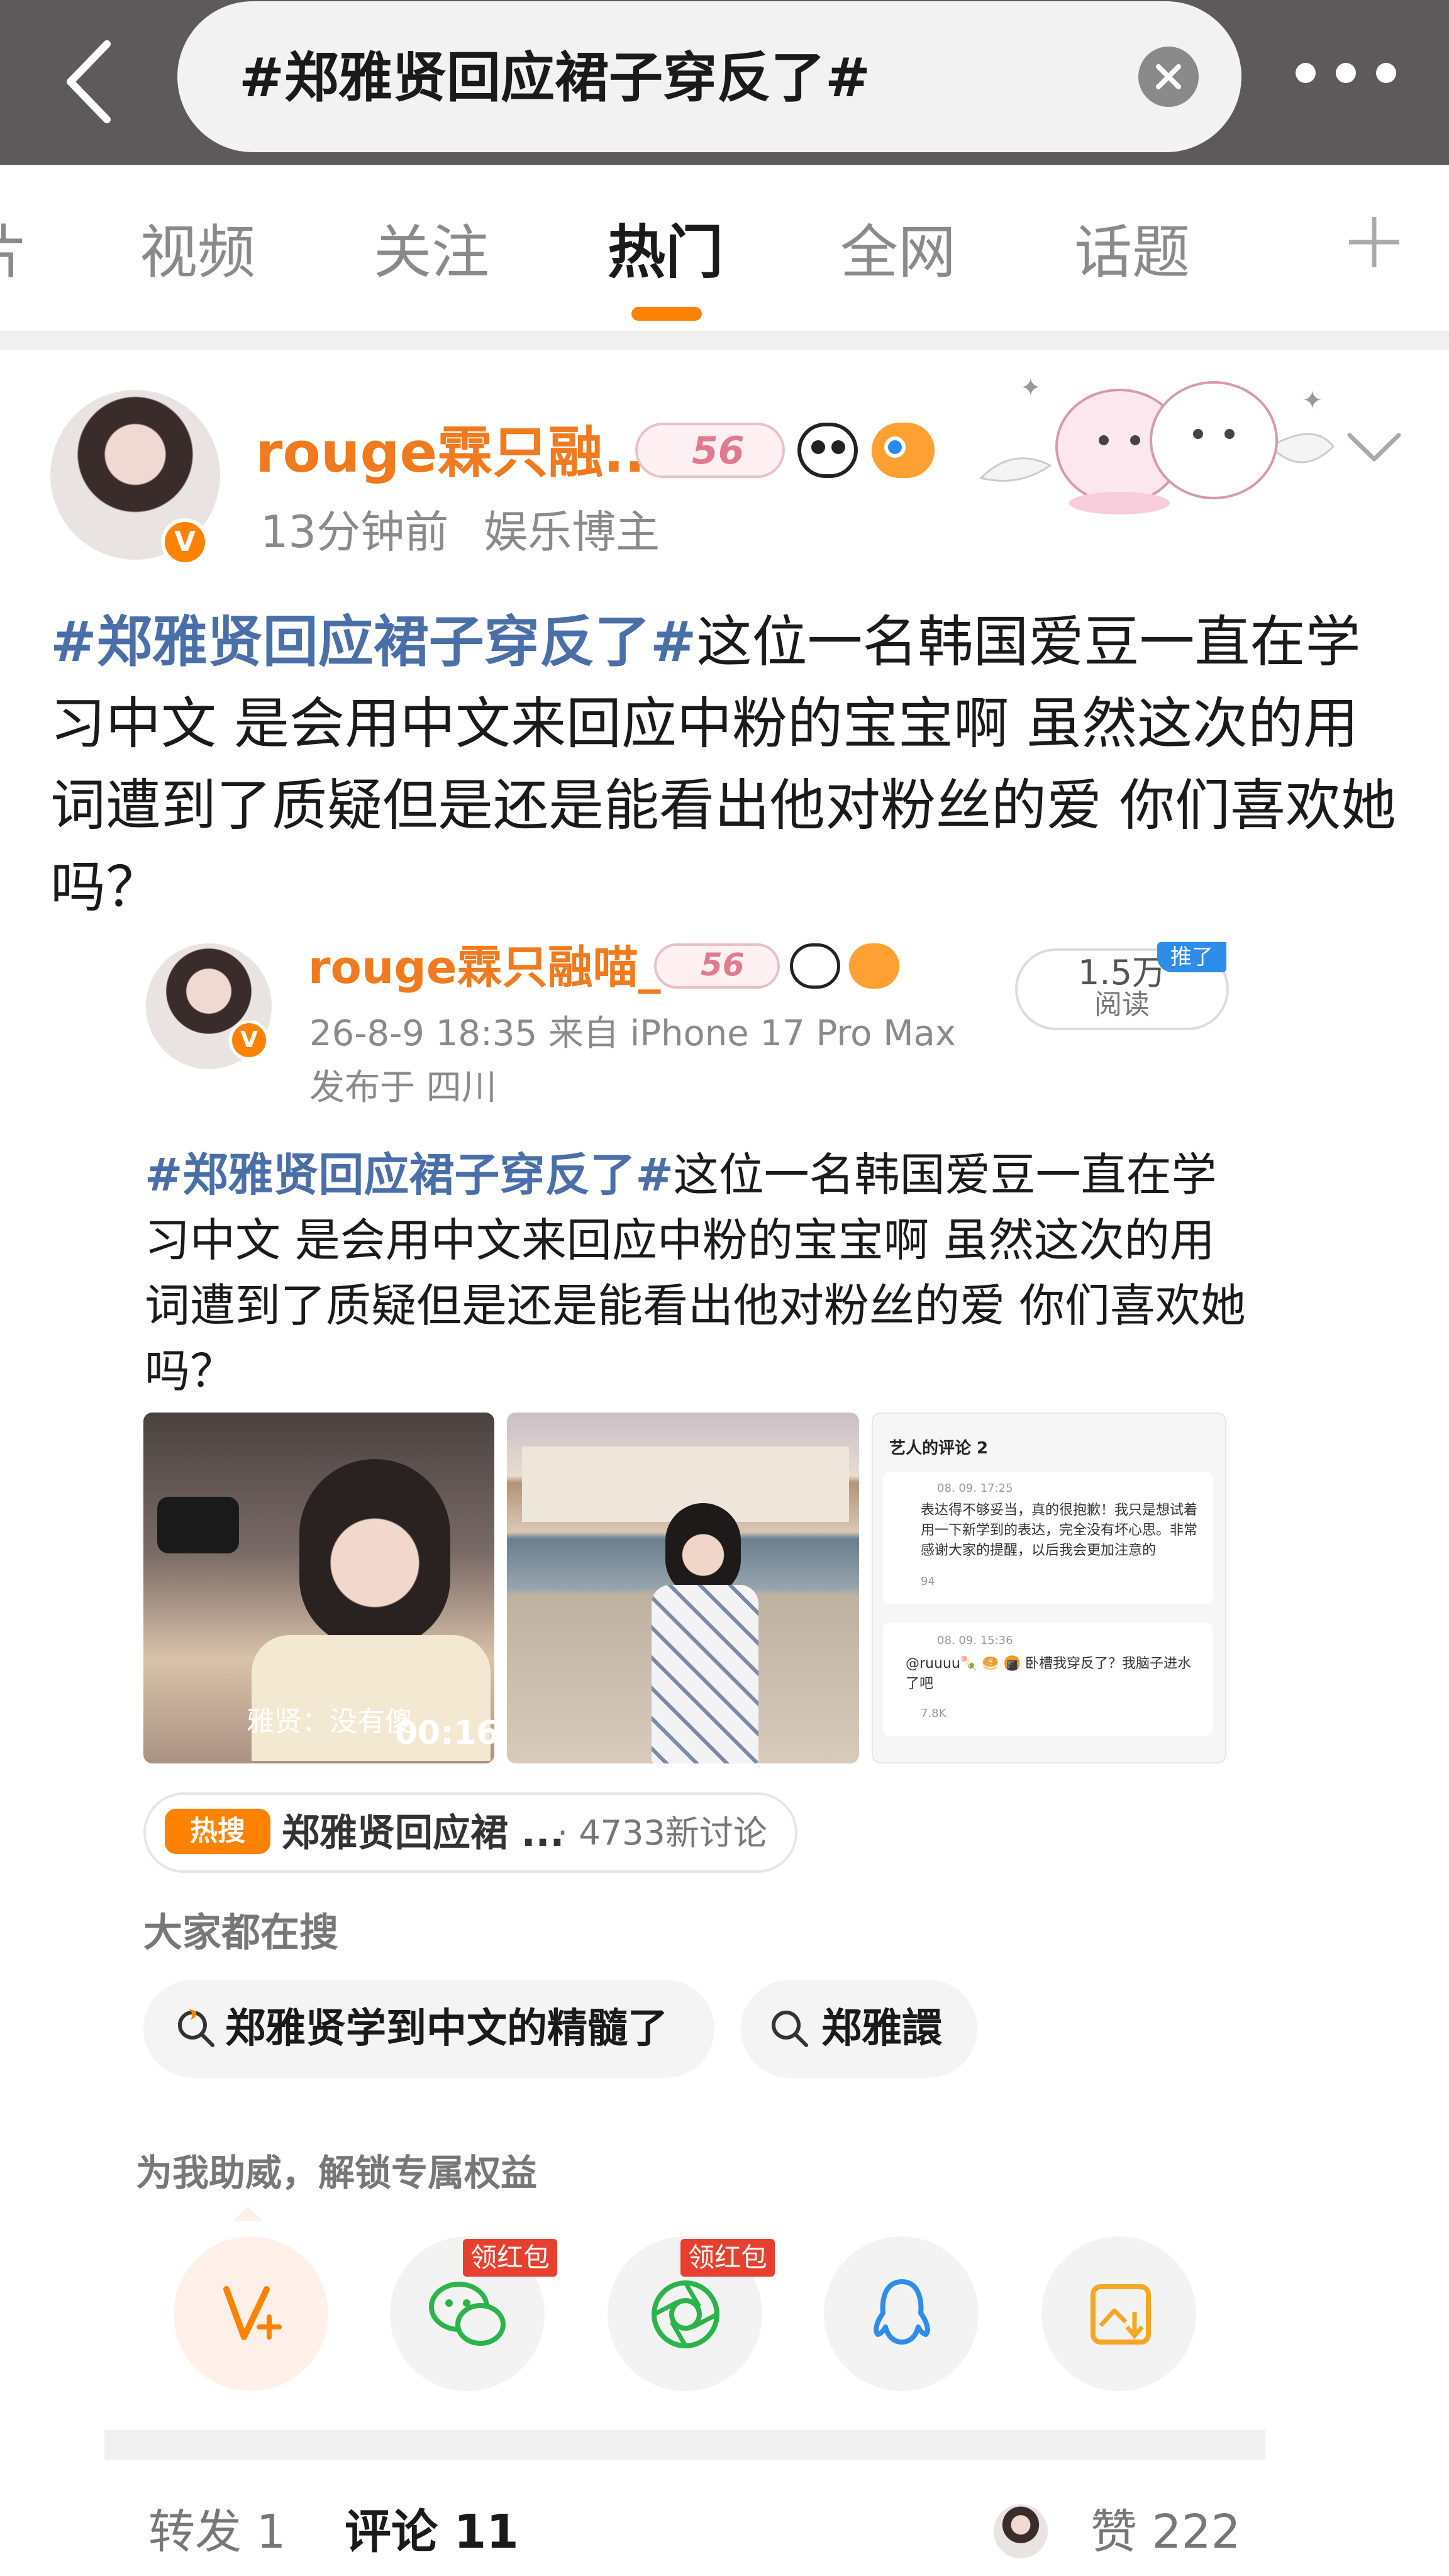  Describe the element at coordinates (484, 967) in the screenshot. I see `embed-author-name: rouge霖只融喵_` at that location.